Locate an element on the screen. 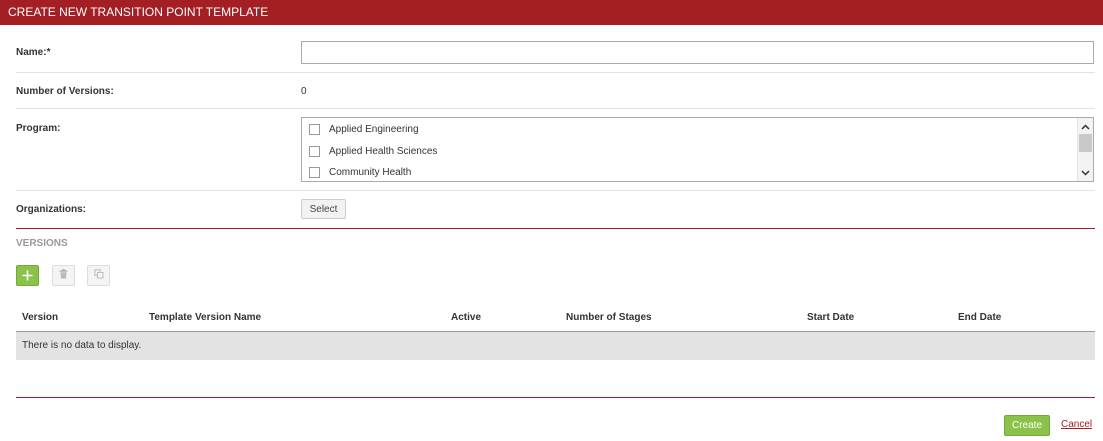 This screenshot has width=1103, height=441. add-version-button is located at coordinates (27, 275).